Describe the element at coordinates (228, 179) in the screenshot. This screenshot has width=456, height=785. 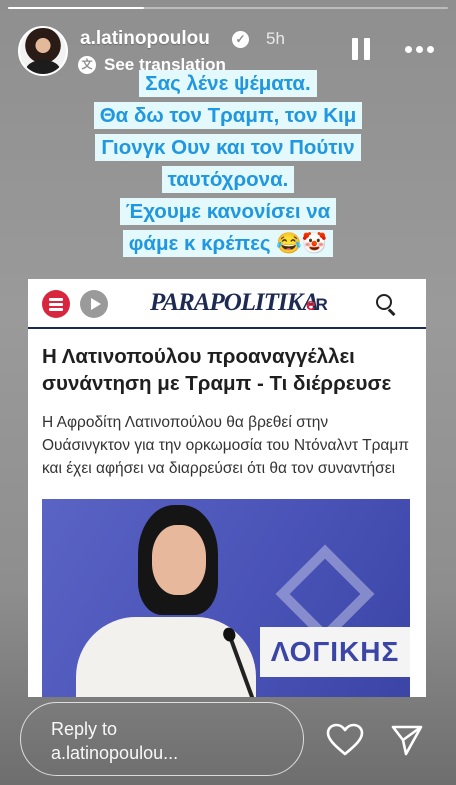
I see `caption-line: ταυτόχρονα.` at that location.